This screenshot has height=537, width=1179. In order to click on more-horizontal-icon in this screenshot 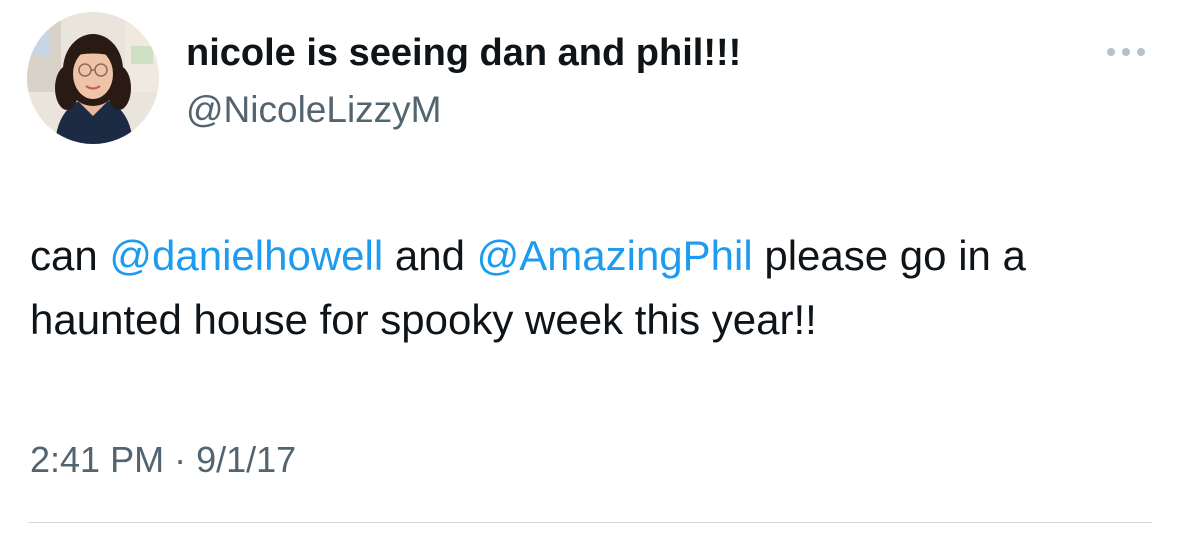, I will do `click(1126, 52)`.